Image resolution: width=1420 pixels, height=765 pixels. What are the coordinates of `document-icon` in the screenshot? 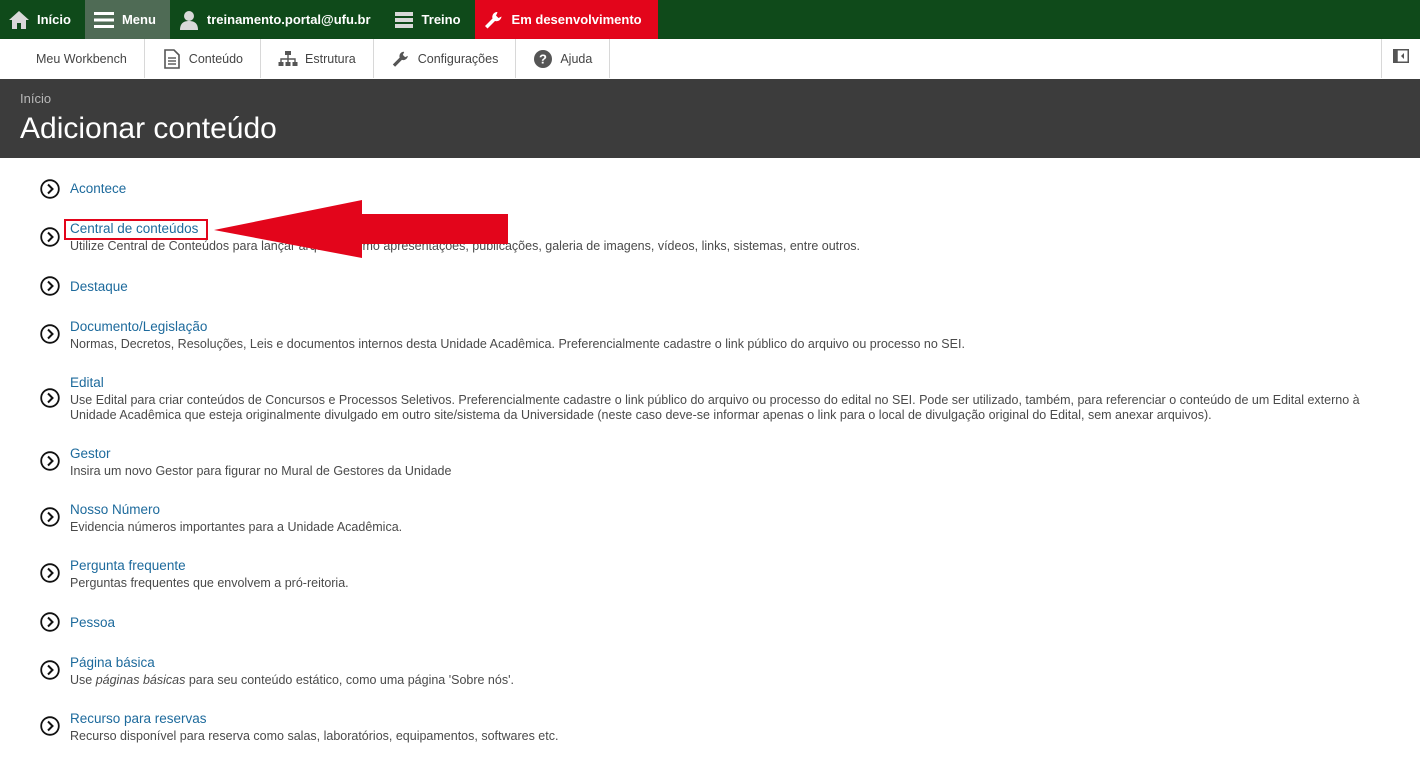 It's located at (172, 58).